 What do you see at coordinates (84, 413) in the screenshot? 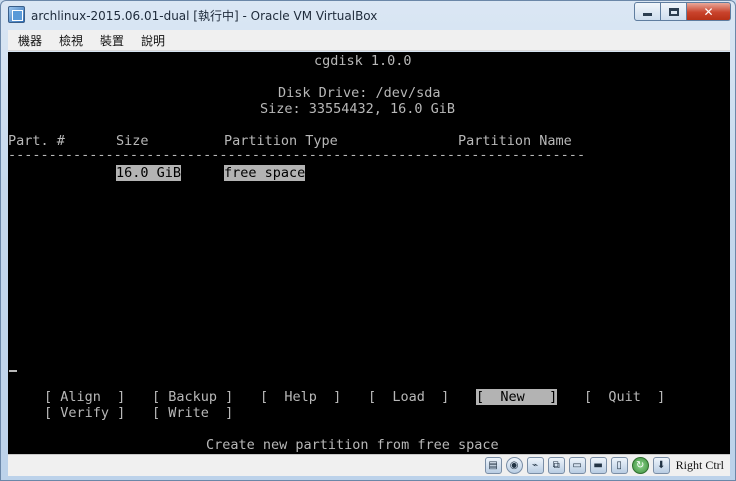
I see `verify-button: [ Verify ]` at bounding box center [84, 413].